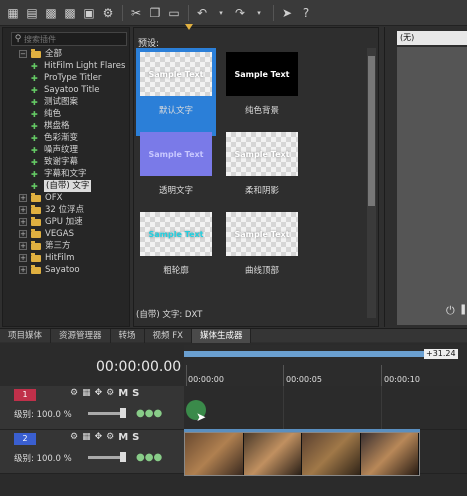 The image size is (467, 496). What do you see at coordinates (371, 131) in the screenshot?
I see `scrollbar-thumb` at bounding box center [371, 131].